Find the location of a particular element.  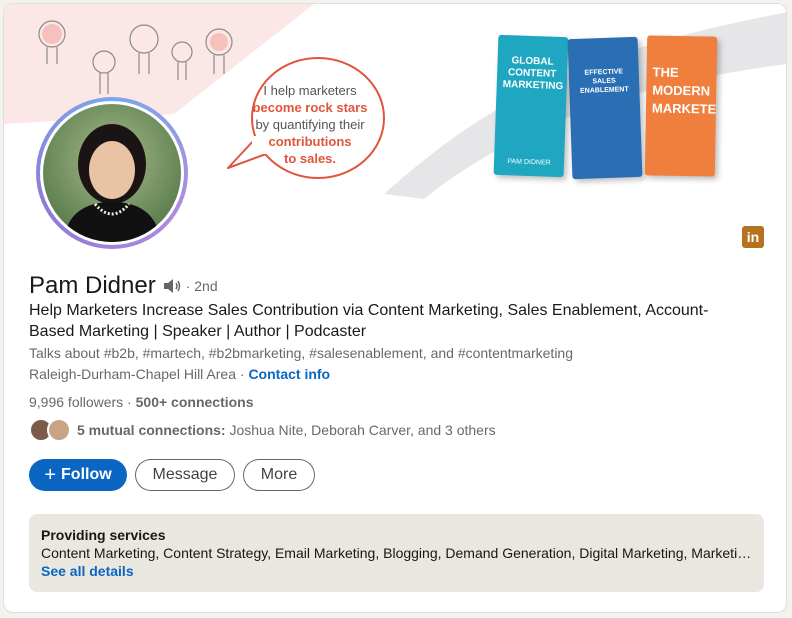

message-label: Message is located at coordinates (185, 474).